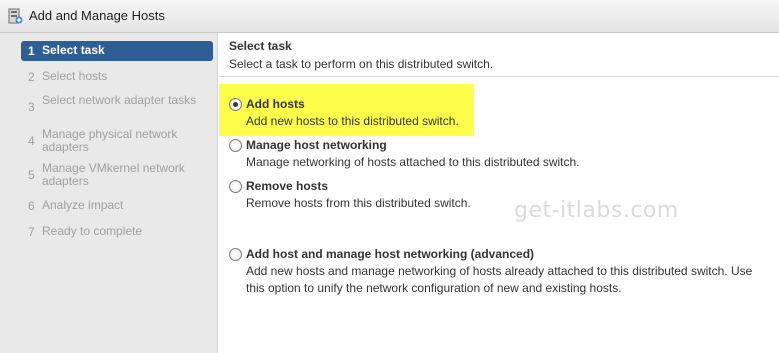  I want to click on step-label: Select task, so click(73, 50).